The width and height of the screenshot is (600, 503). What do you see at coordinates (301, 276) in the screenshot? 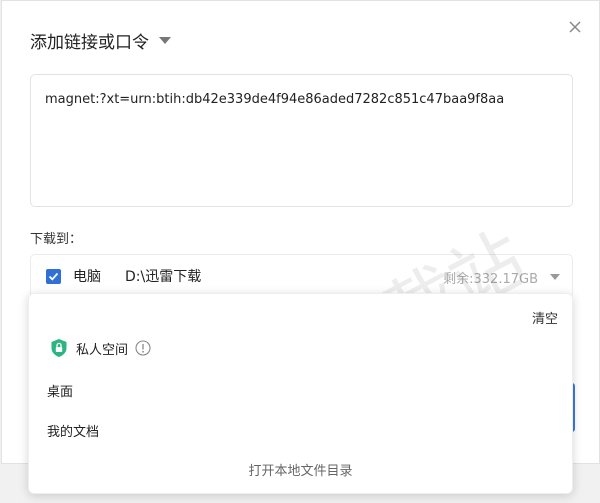
I see `download-destination-row: 电脑 D:\迅雷下载 剩余:332.17GB` at bounding box center [301, 276].